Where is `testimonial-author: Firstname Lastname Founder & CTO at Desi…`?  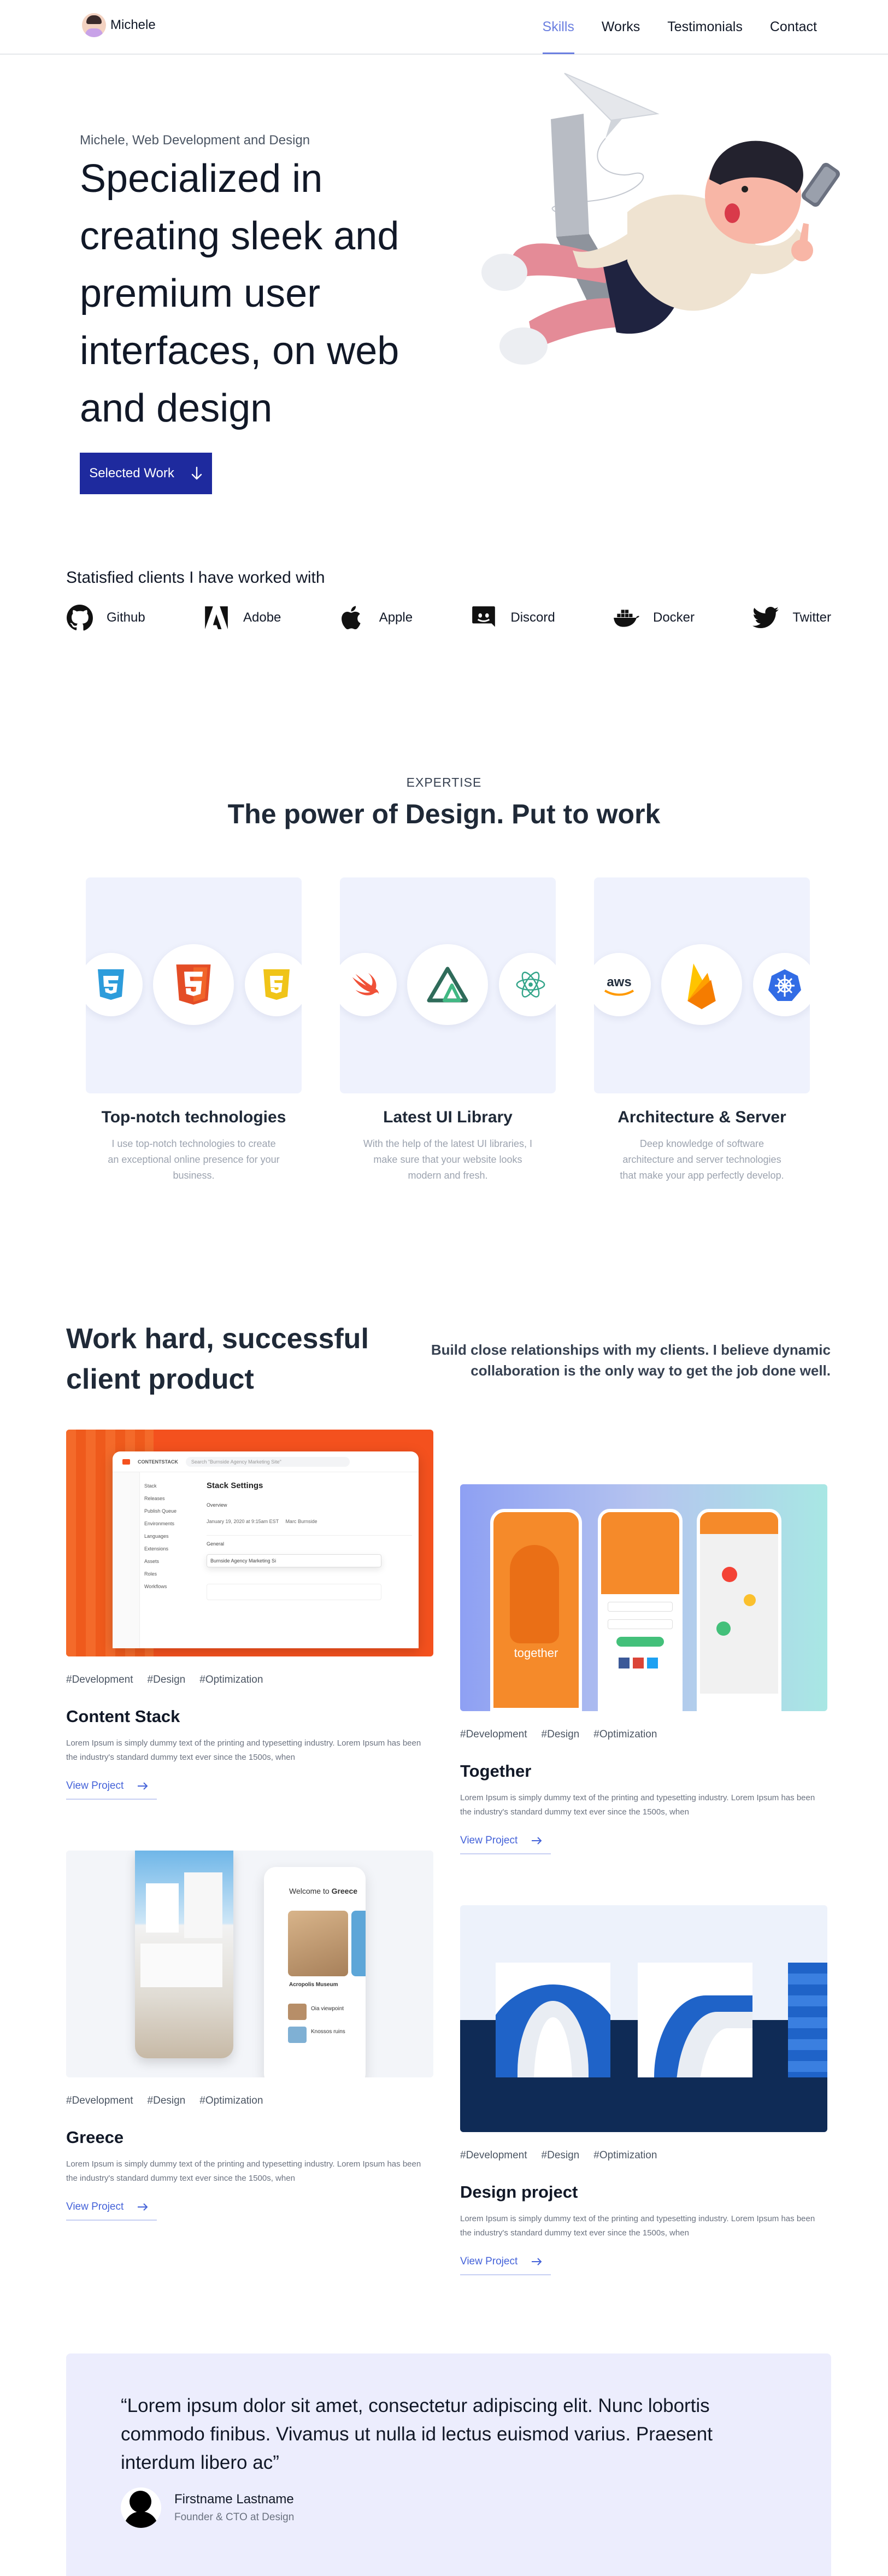
testimonial-author: Firstname Lastname Founder & CTO at Desi… is located at coordinates (207, 2508).